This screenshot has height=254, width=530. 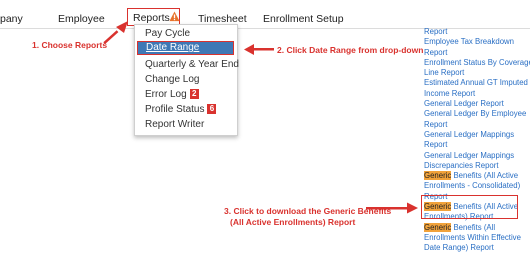 What do you see at coordinates (469, 207) in the screenshot?
I see `generic-report-highlight-box` at bounding box center [469, 207].